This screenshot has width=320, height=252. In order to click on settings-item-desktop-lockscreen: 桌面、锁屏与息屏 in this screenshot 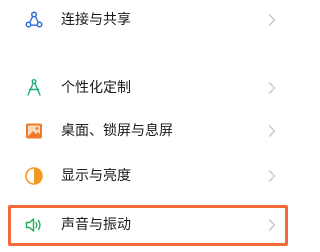, I will do `click(152, 131)`.